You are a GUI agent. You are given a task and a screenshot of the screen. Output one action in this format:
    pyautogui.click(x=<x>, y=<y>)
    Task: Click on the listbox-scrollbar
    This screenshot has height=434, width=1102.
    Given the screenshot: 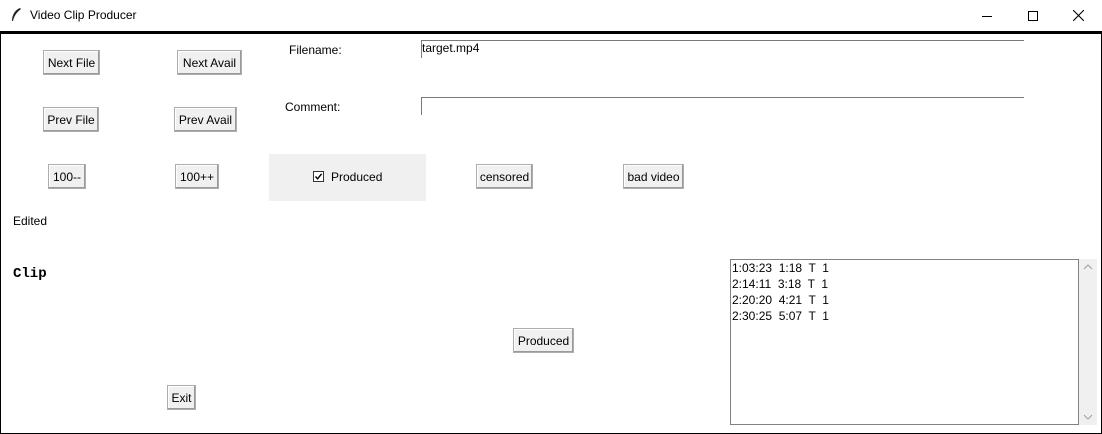 What is the action you would take?
    pyautogui.click(x=1088, y=342)
    